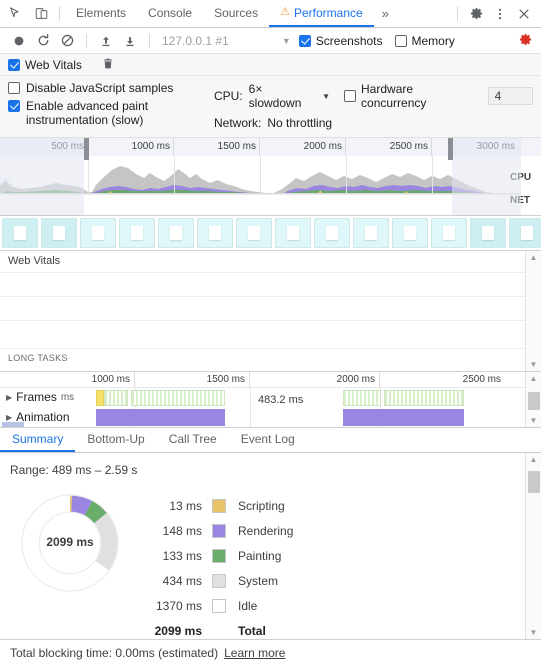  I want to click on track-long-tasks: LONG TASKS, so click(262, 360).